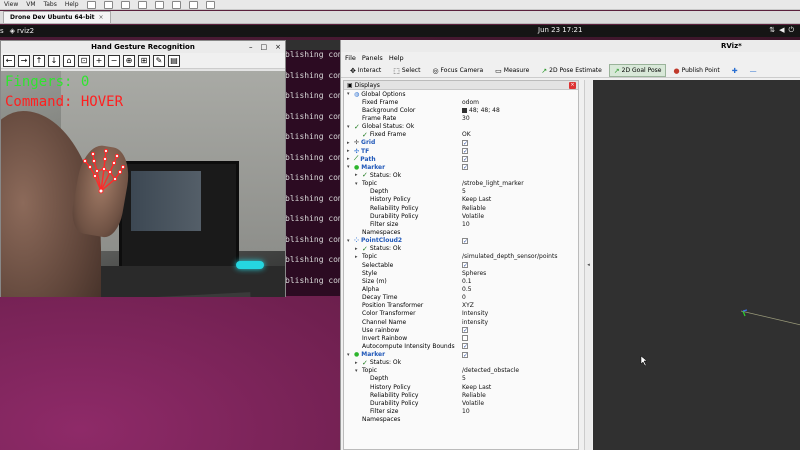  I want to click on vm-unity-icon, so click(176, 4).